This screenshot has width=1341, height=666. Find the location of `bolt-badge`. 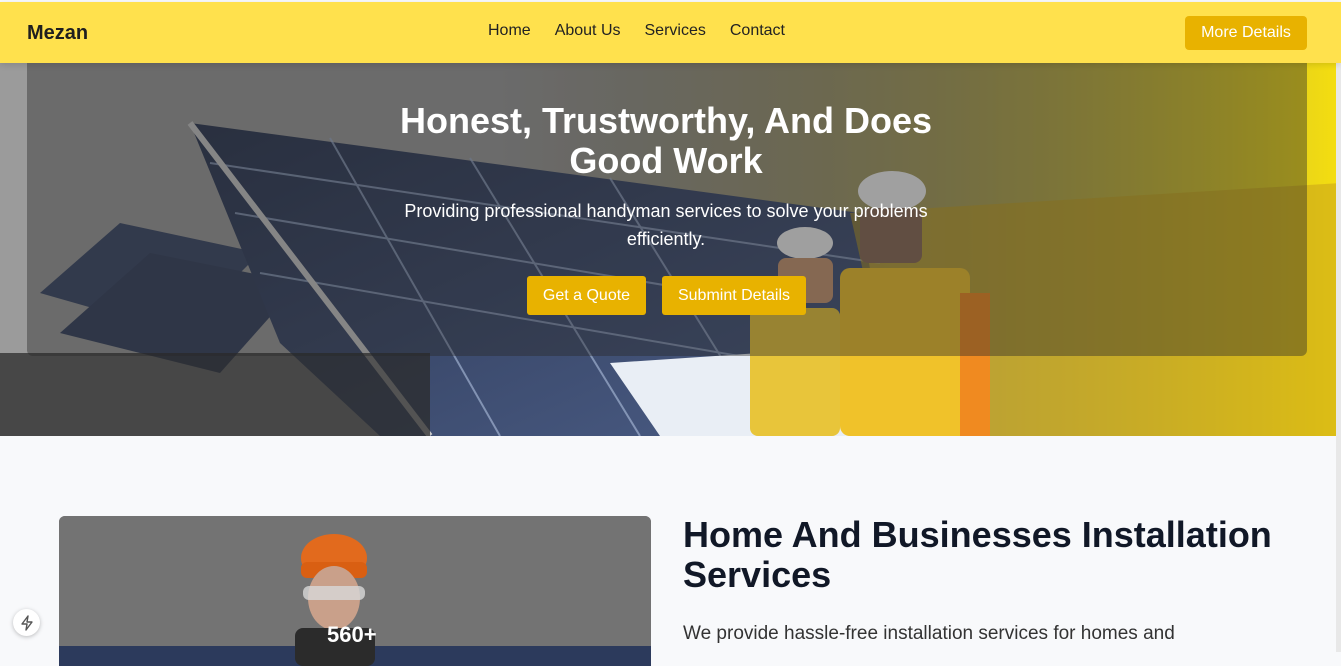

bolt-badge is located at coordinates (26, 622).